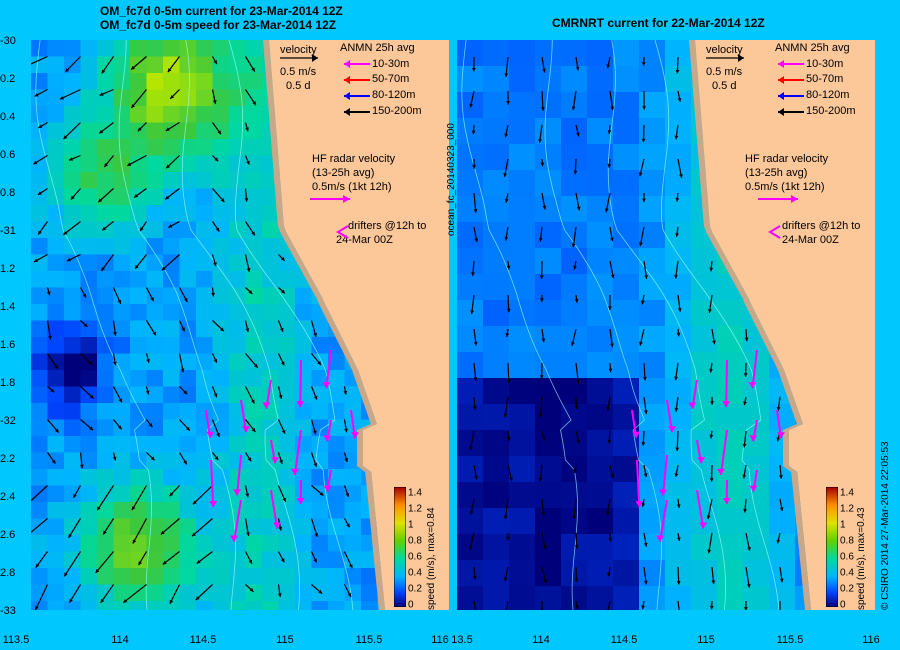  I want to click on x-tick-label: 115, so click(706, 640).